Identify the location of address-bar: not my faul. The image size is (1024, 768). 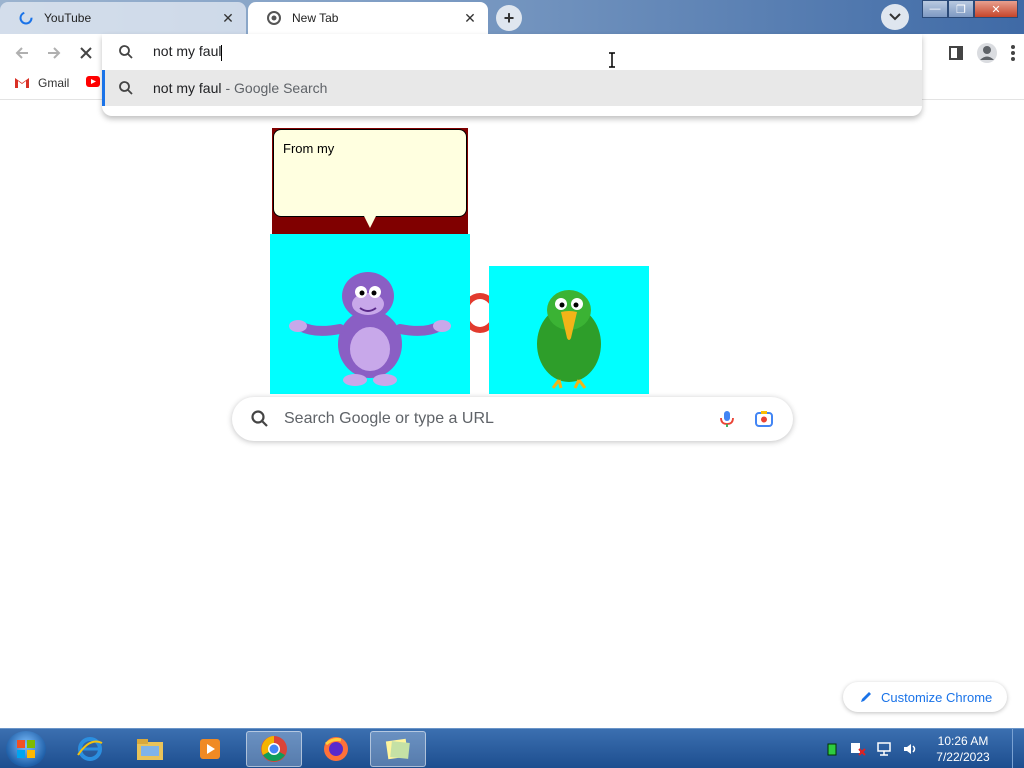
(512, 52).